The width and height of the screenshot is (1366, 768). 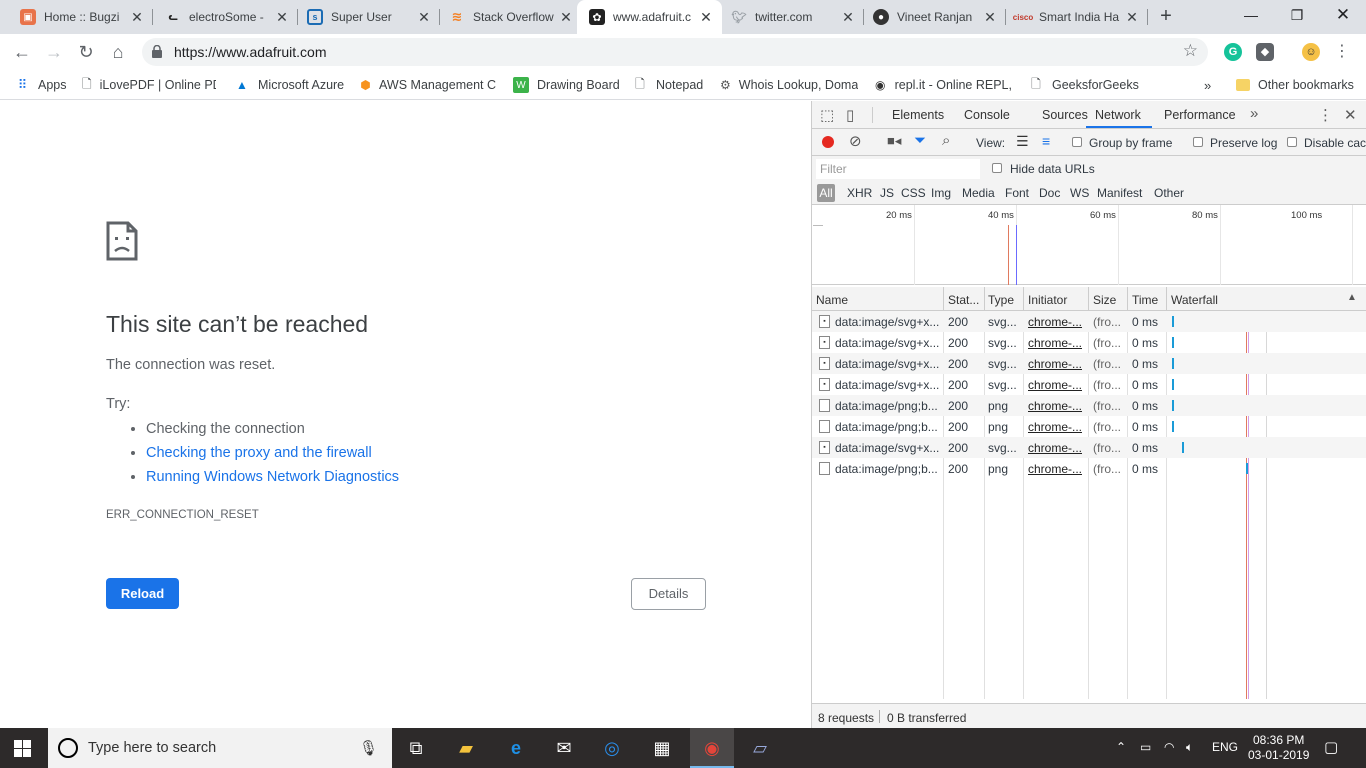 What do you see at coordinates (791, 17) in the screenshot?
I see `tab-twitter: 🐦︎ twitter.com ✕` at bounding box center [791, 17].